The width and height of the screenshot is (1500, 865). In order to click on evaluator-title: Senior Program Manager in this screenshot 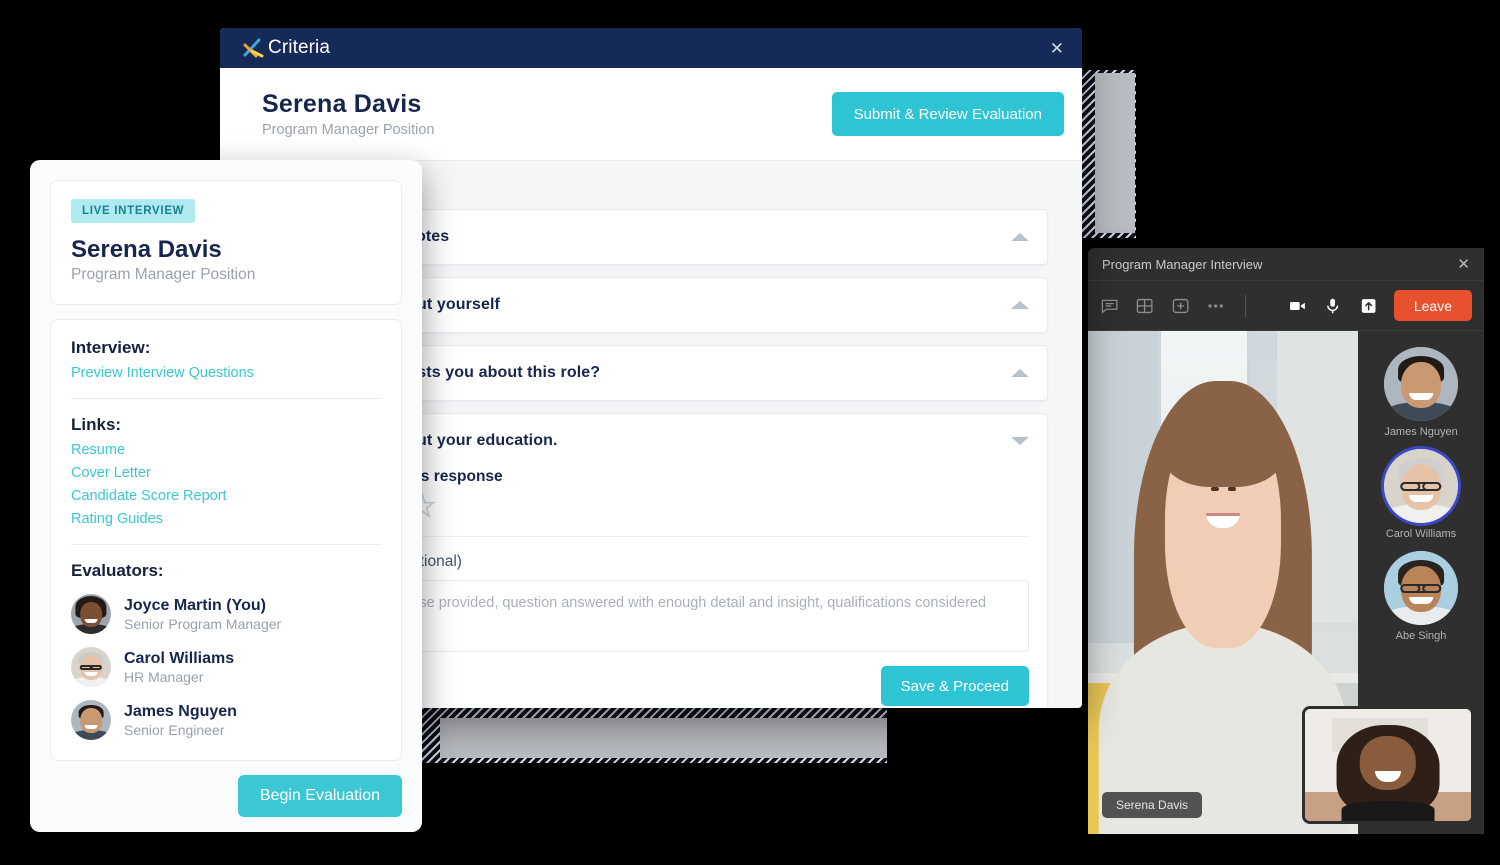, I will do `click(203, 623)`.